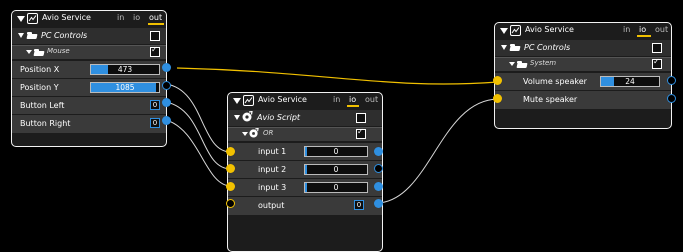 This screenshot has width=683, height=252. Describe the element at coordinates (155, 123) in the screenshot. I see `button-right-value: 0` at that location.